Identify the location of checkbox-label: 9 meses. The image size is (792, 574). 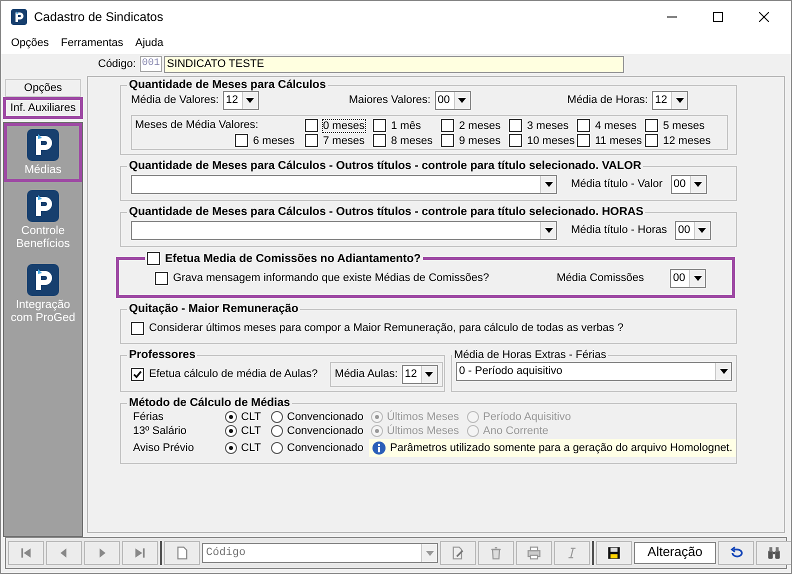
(480, 140).